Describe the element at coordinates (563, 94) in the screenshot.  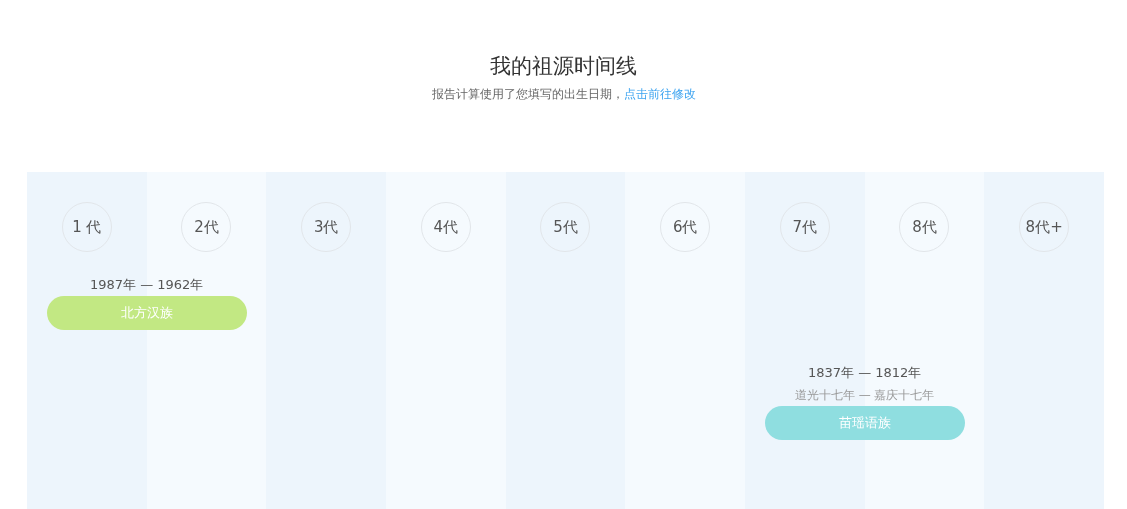
I see `date-note: 报告计算使用了您填写的出生日期，点击前往修改` at that location.